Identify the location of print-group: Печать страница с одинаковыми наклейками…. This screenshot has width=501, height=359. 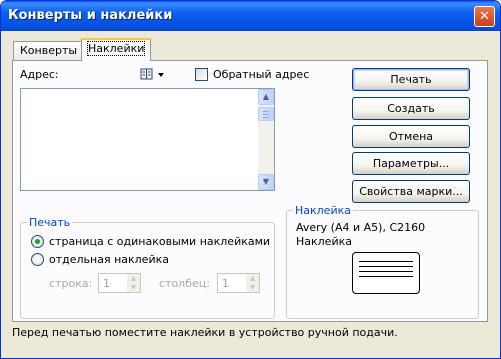
(147, 267).